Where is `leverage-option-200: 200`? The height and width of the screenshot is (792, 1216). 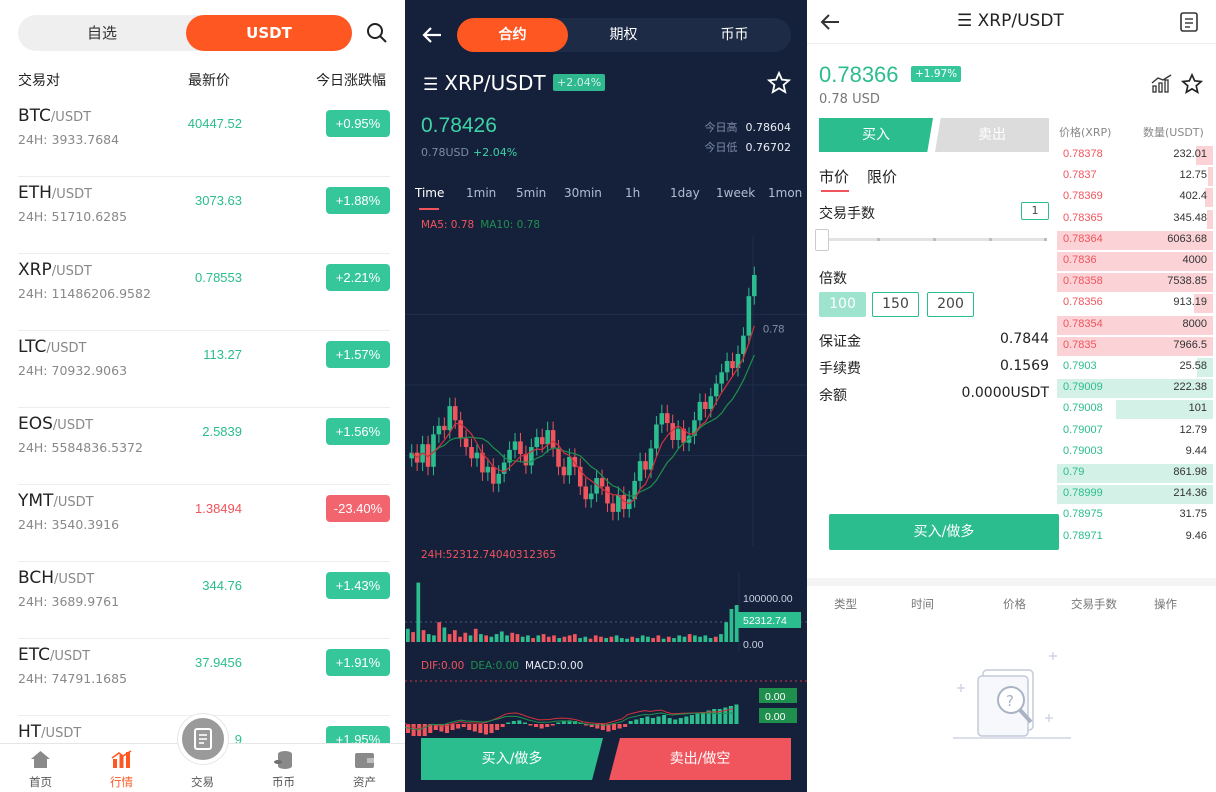
leverage-option-200: 200 is located at coordinates (950, 304).